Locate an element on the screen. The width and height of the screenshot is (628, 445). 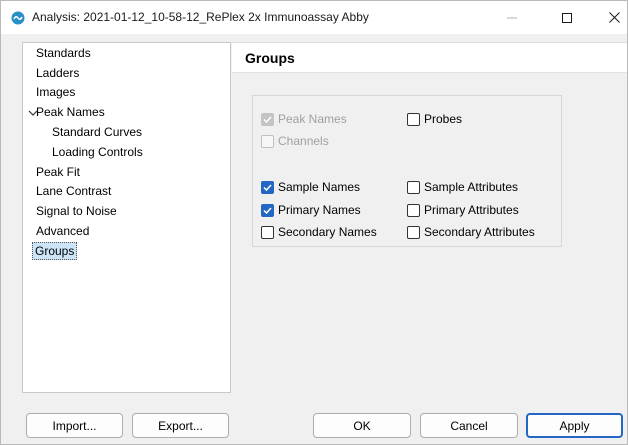
primary-names-checkbox: Primary Names is located at coordinates (311, 210).